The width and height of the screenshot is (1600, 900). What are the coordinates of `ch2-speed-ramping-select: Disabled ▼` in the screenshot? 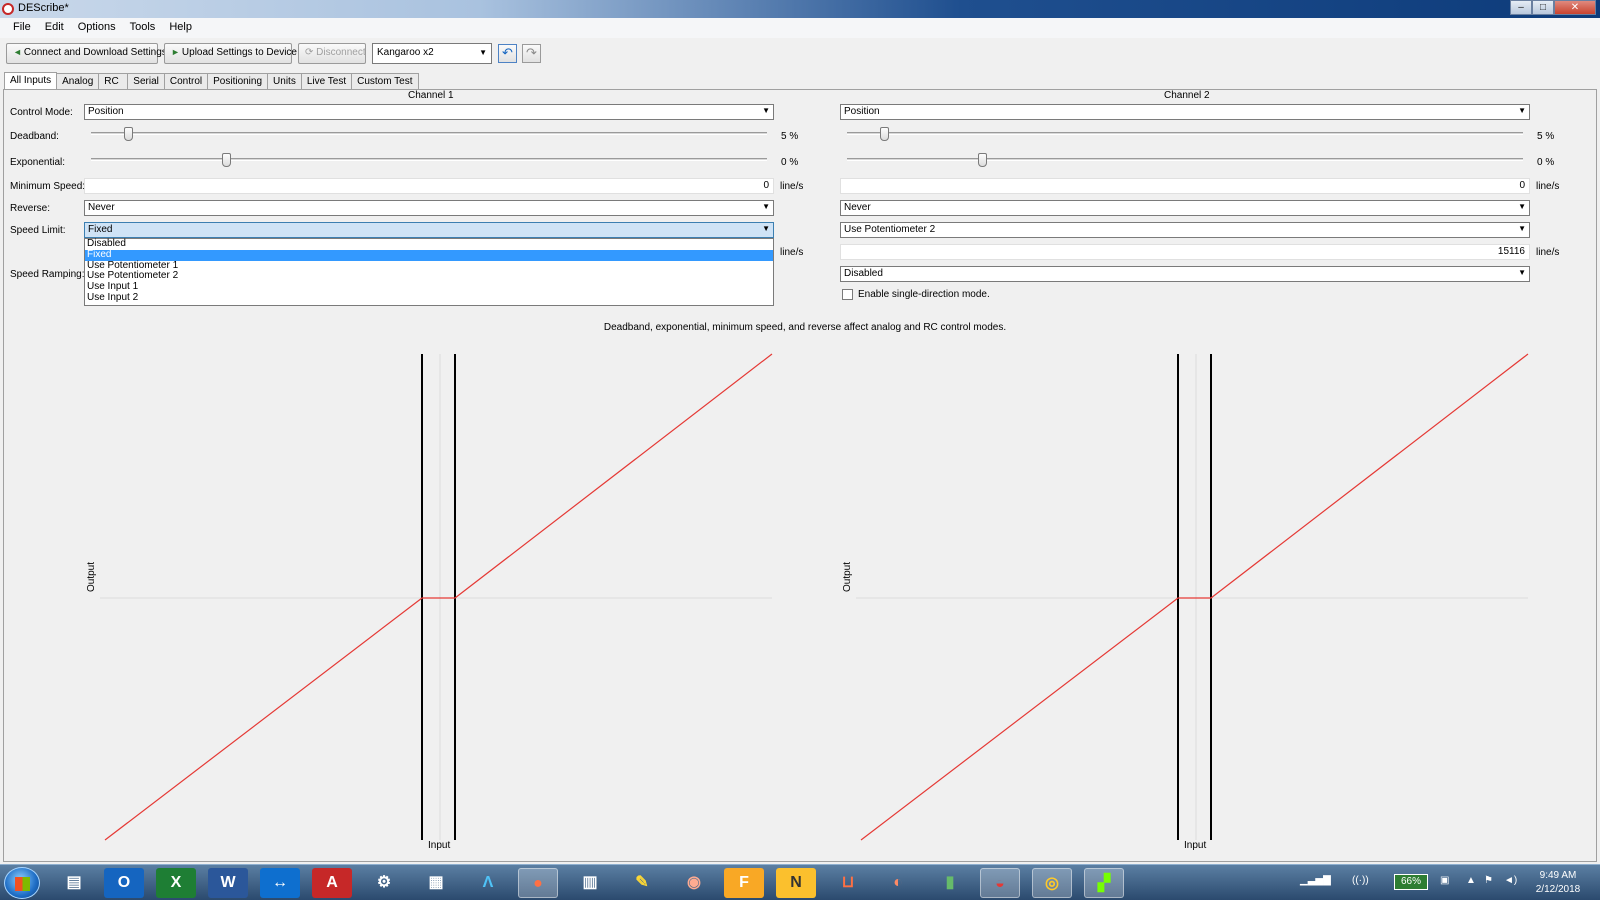 It's located at (1185, 274).